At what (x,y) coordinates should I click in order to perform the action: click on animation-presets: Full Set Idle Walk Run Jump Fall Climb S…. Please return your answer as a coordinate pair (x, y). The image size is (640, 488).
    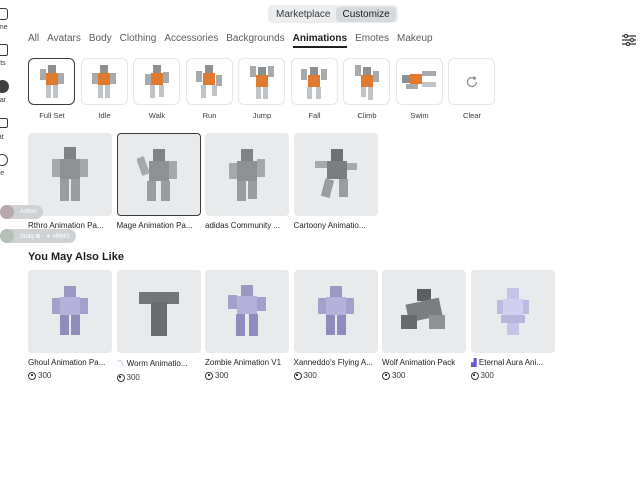
    Looking at the image, I should click on (264, 89).